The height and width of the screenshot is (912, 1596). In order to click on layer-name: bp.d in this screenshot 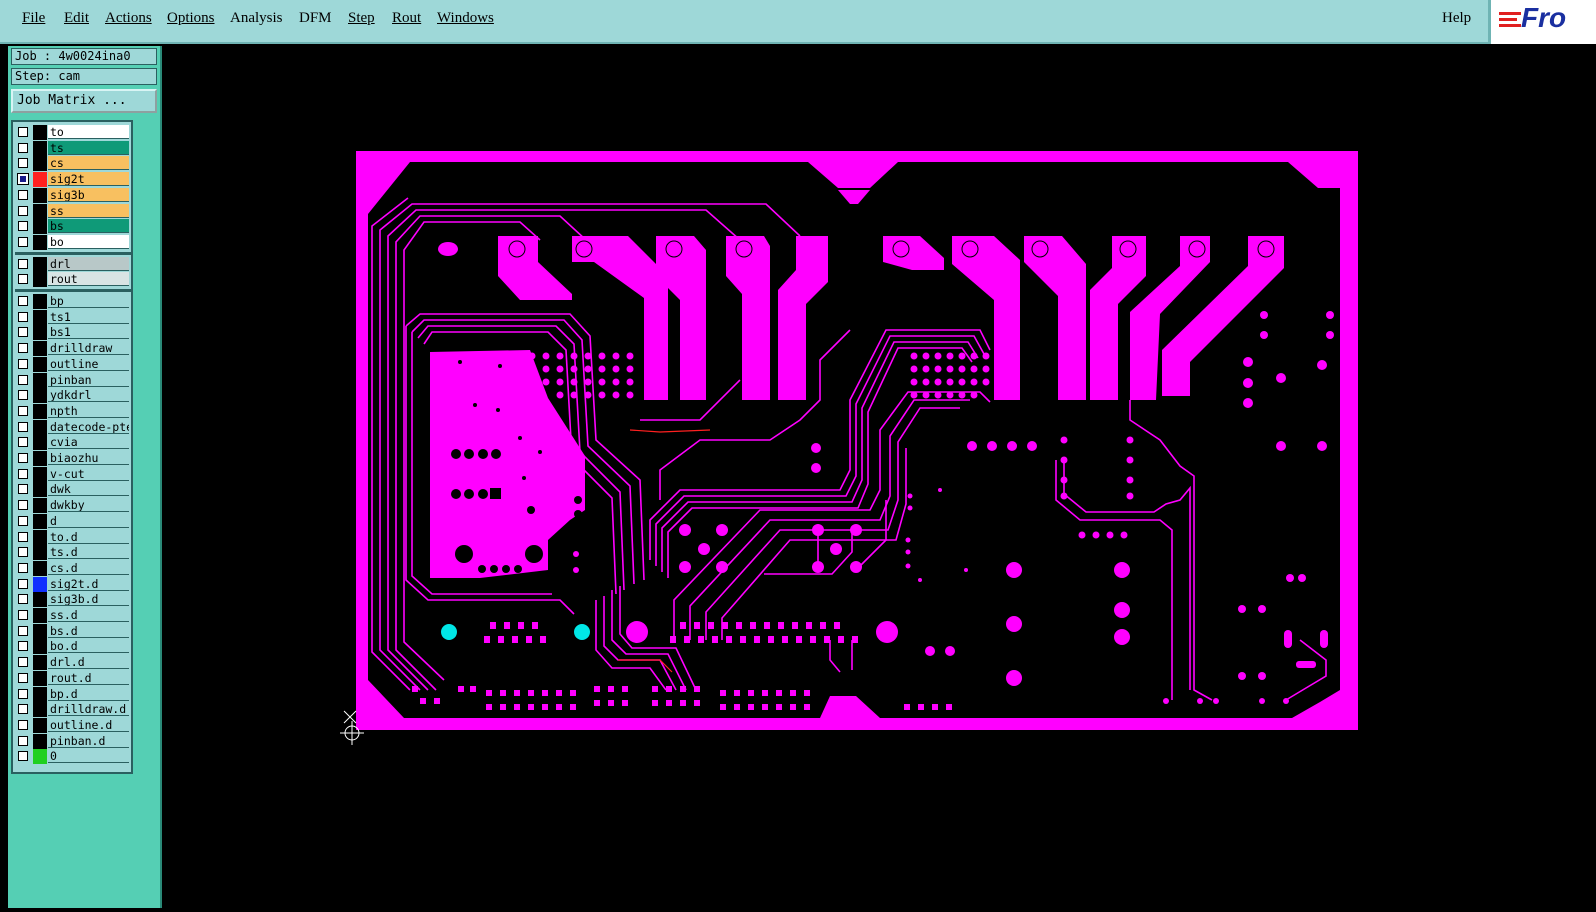, I will do `click(88, 693)`.